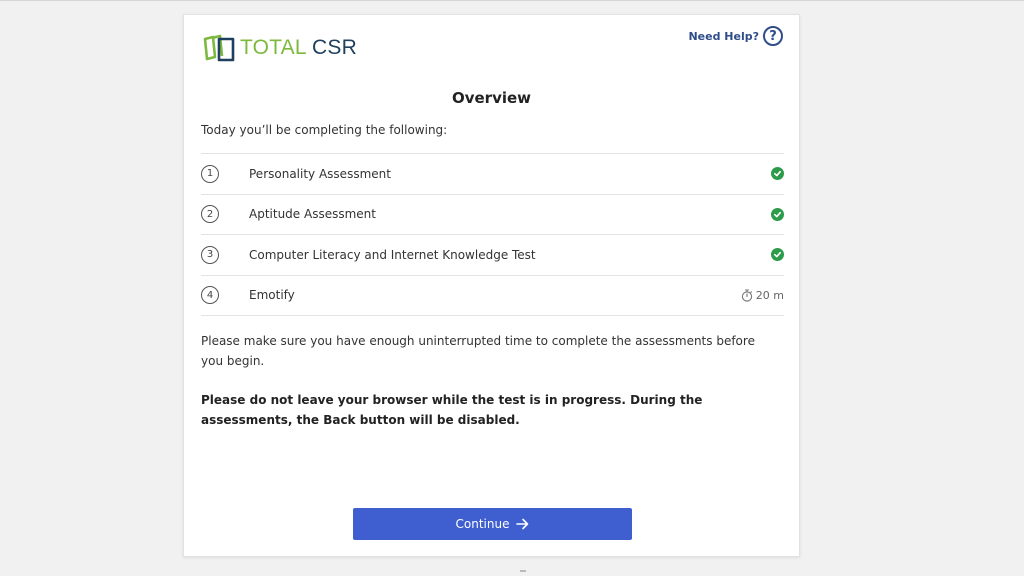 This screenshot has height=576, width=1024. What do you see at coordinates (492, 215) in the screenshot?
I see `assessment-row: 2 Aptitude Assessment` at bounding box center [492, 215].